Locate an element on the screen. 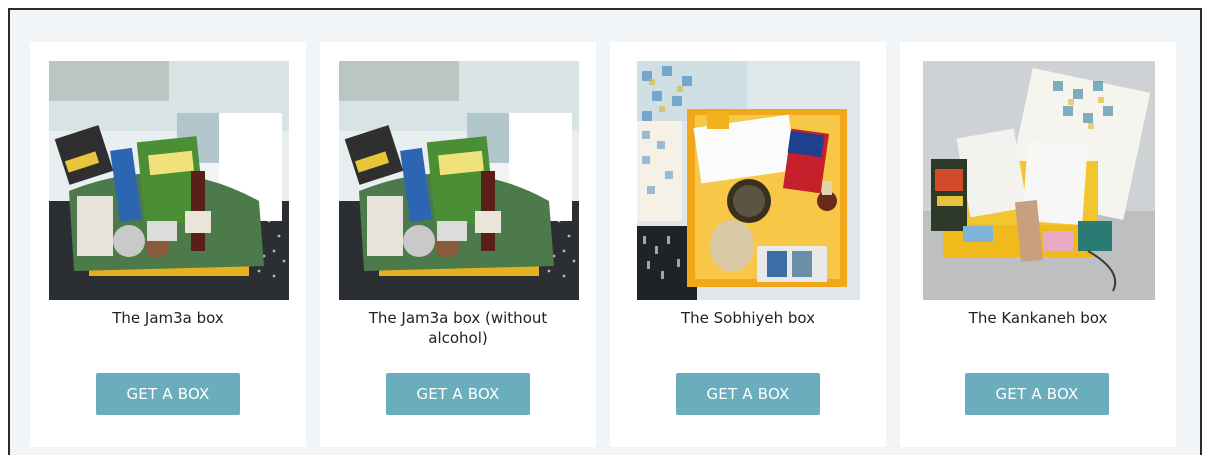 This screenshot has width=1210, height=455. product-title: The Jam3a box is located at coordinates (168, 318).